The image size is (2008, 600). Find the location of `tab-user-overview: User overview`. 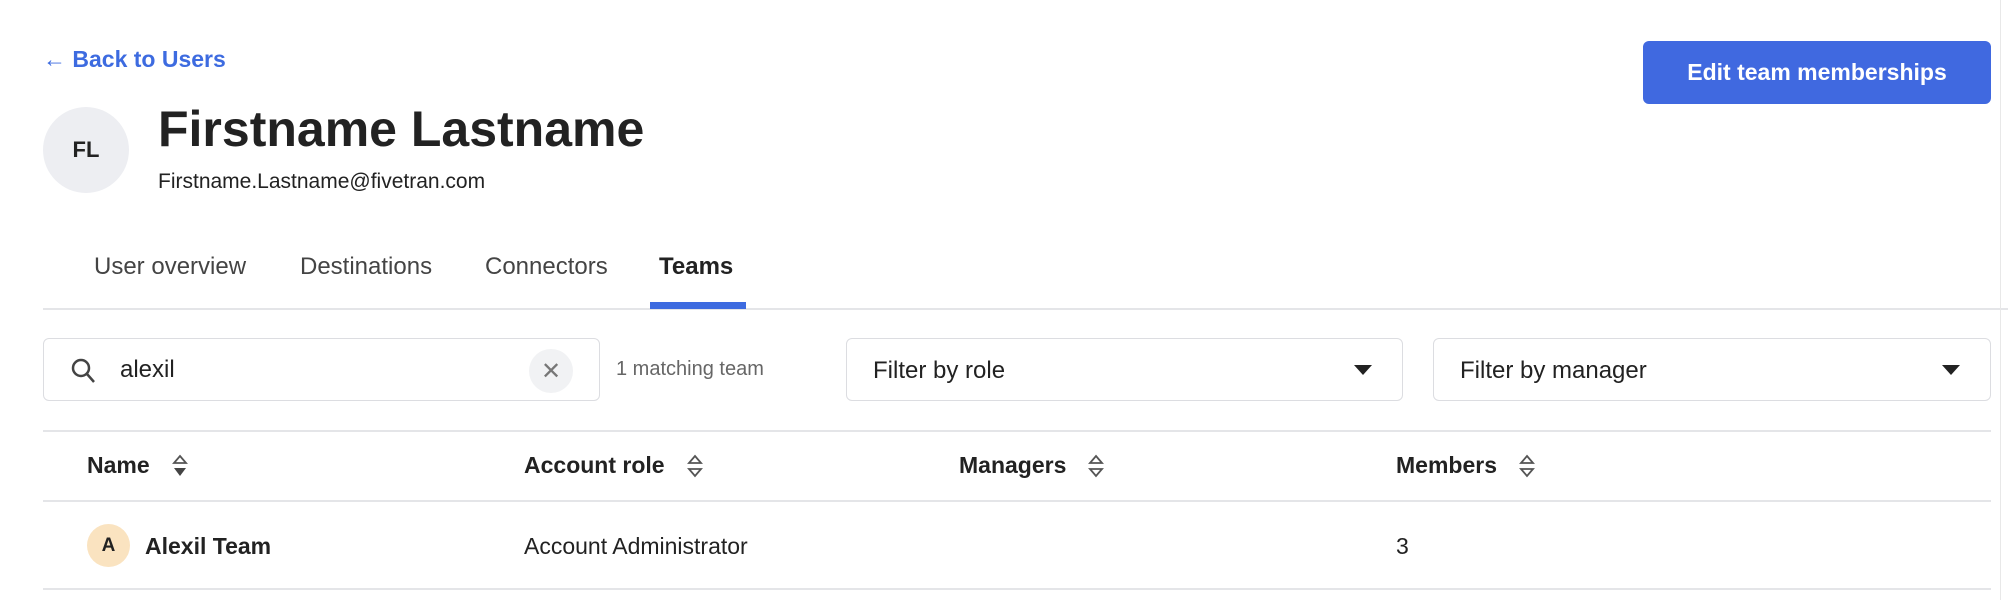

tab-user-overview: User overview is located at coordinates (170, 267).